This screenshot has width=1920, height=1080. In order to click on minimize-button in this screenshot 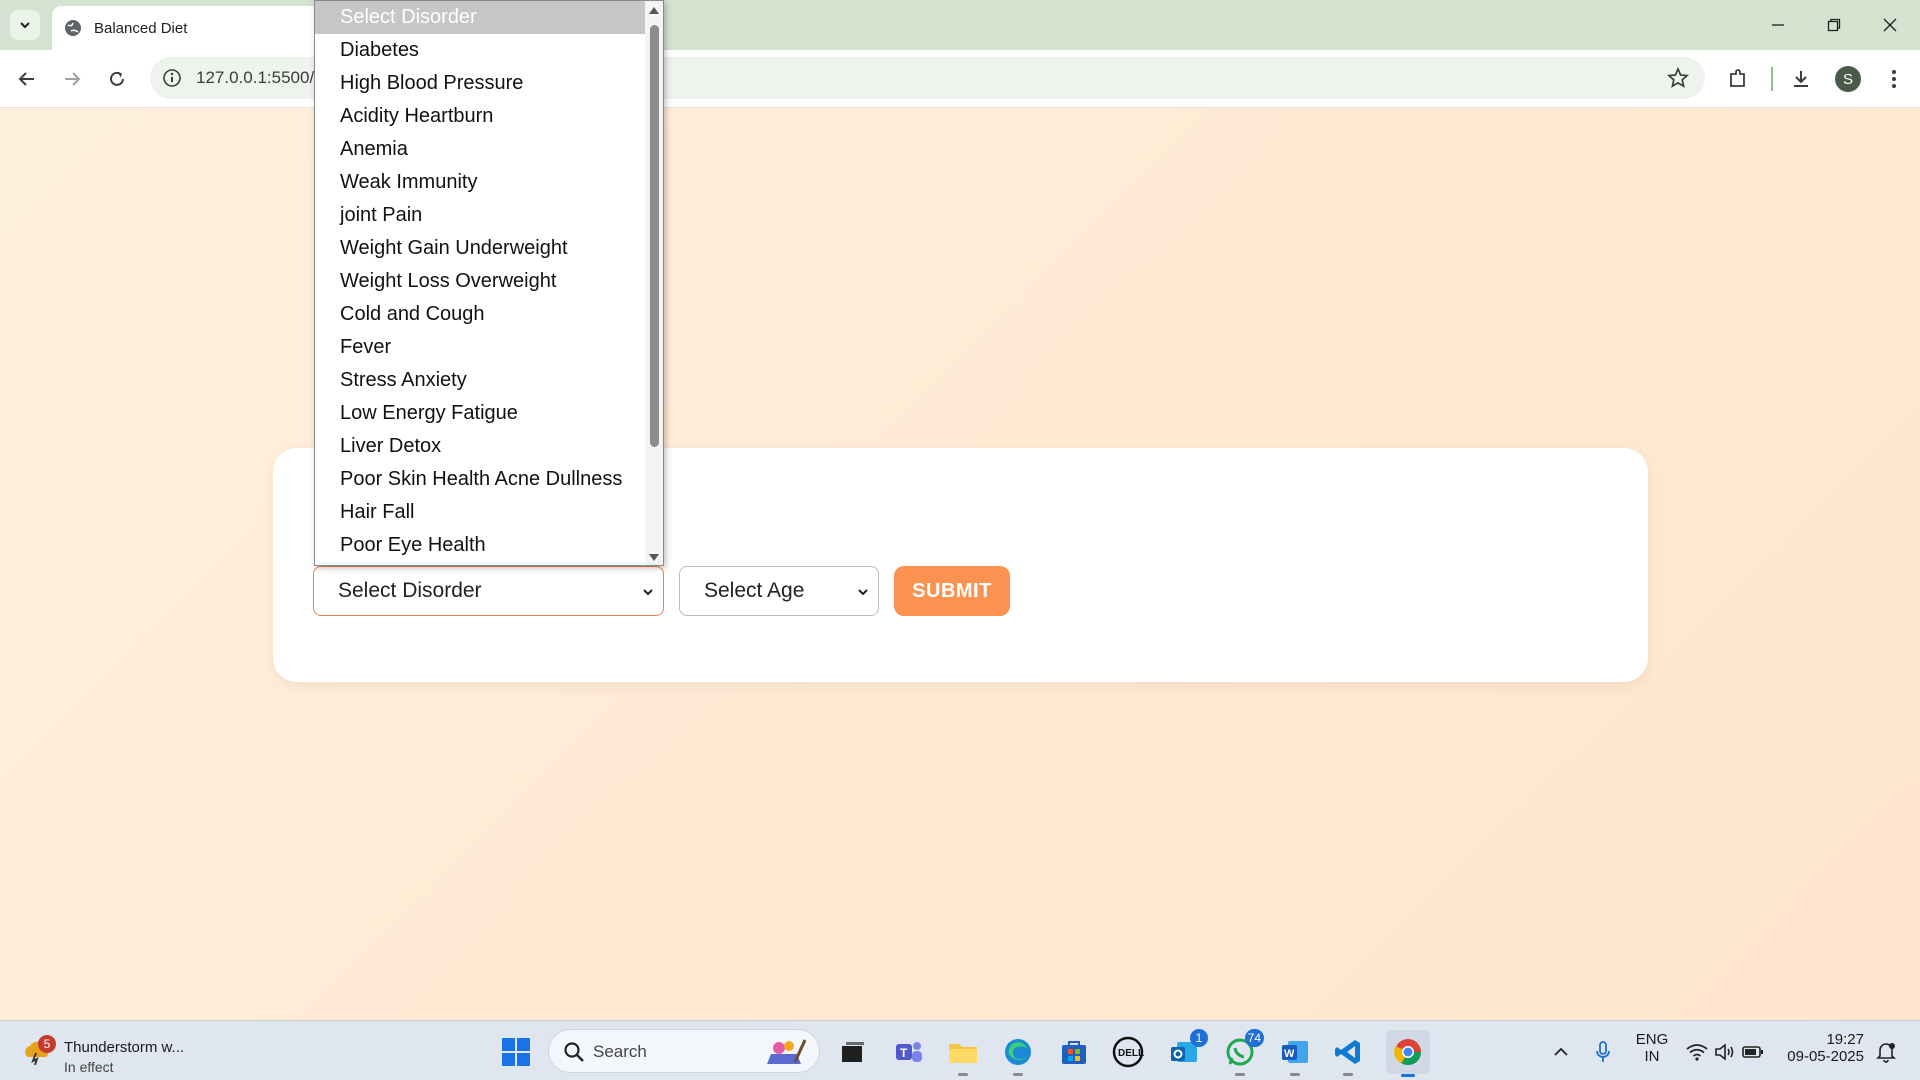, I will do `click(1778, 25)`.